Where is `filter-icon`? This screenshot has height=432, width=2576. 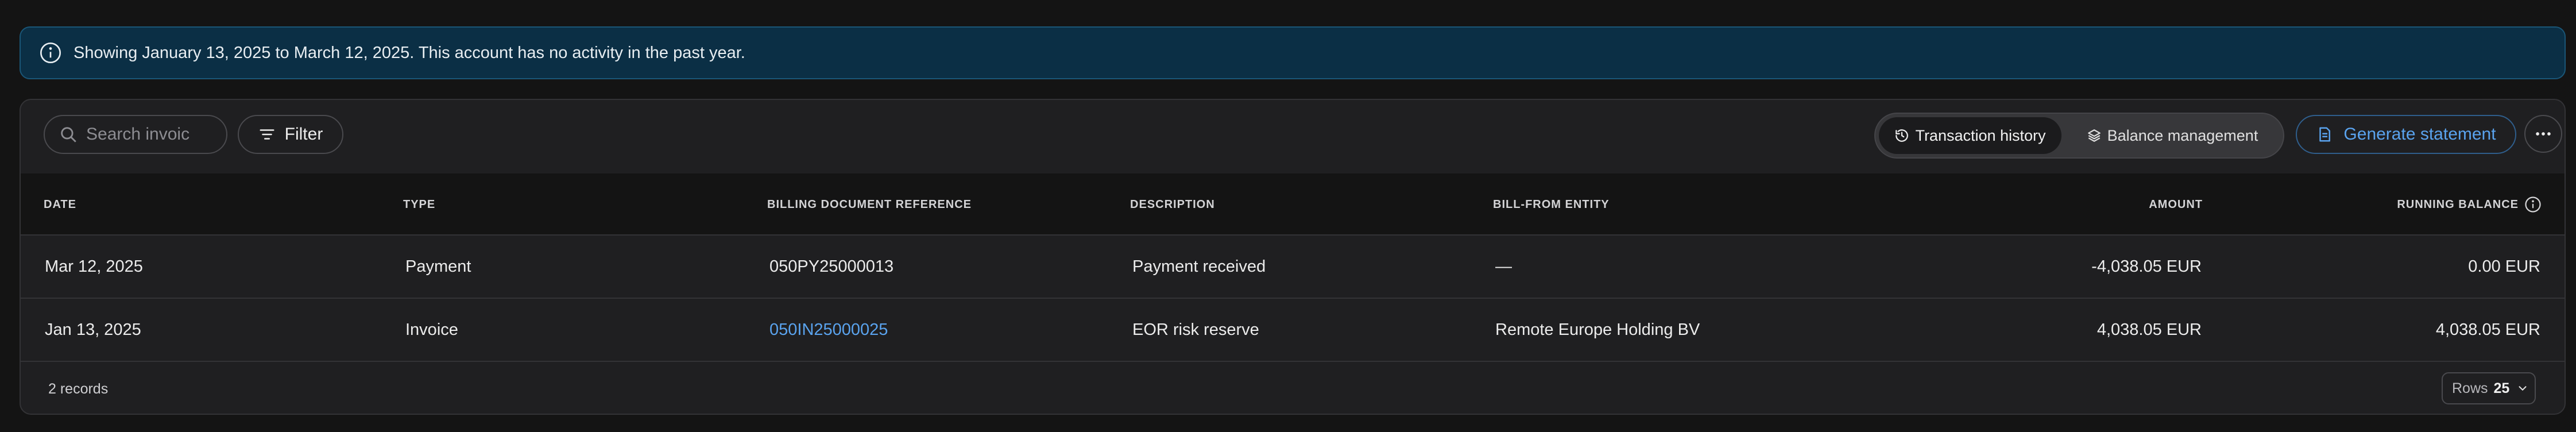
filter-icon is located at coordinates (267, 134).